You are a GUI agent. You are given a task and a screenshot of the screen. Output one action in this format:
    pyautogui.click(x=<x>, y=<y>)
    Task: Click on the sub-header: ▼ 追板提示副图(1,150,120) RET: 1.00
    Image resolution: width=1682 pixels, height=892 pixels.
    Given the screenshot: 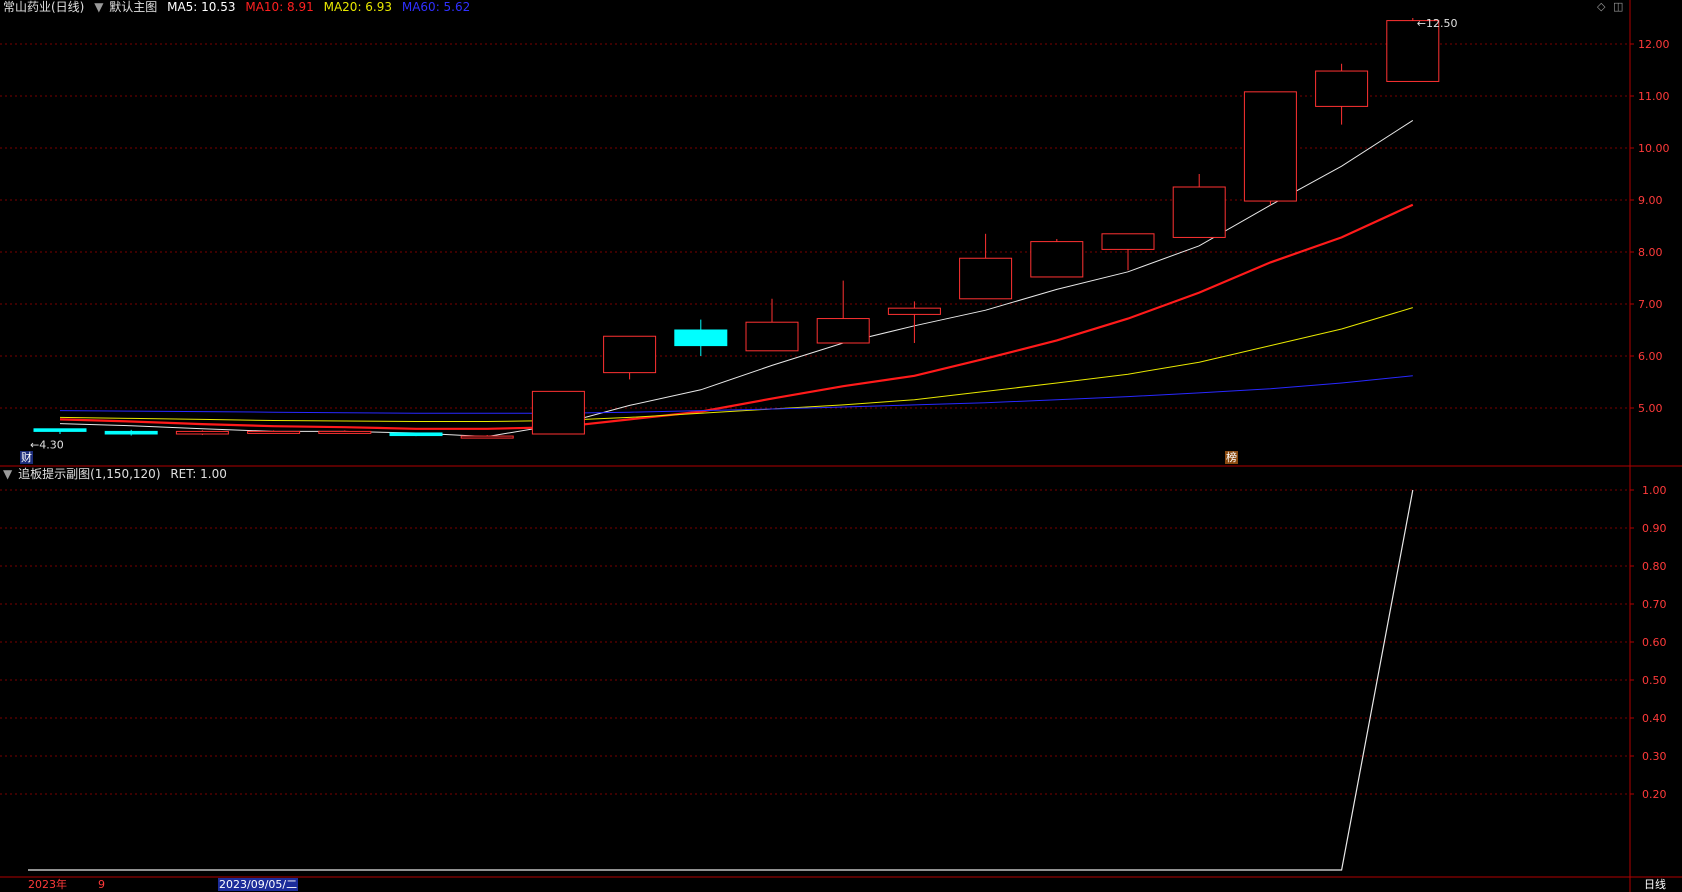 What is the action you would take?
    pyautogui.click(x=118, y=474)
    